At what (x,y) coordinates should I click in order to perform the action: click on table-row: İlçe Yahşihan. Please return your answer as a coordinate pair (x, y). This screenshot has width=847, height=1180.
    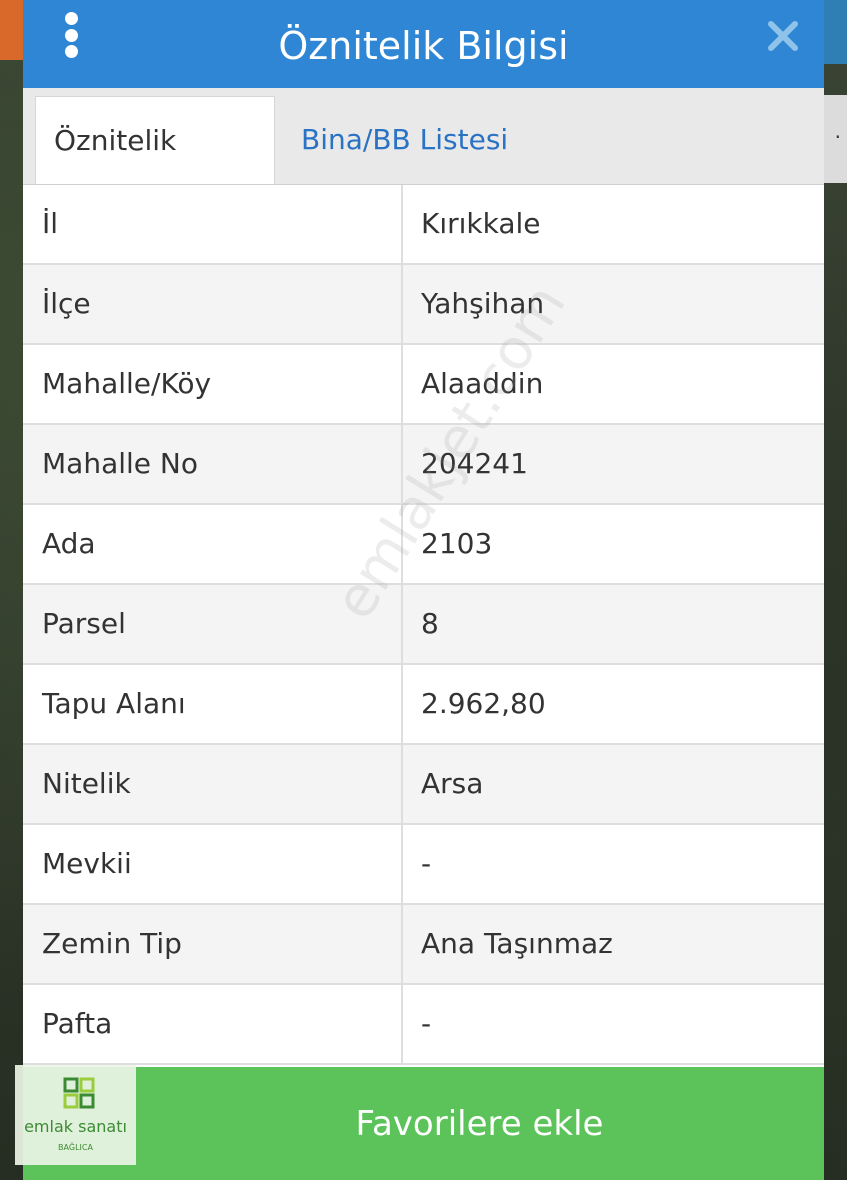
    Looking at the image, I should click on (423, 305).